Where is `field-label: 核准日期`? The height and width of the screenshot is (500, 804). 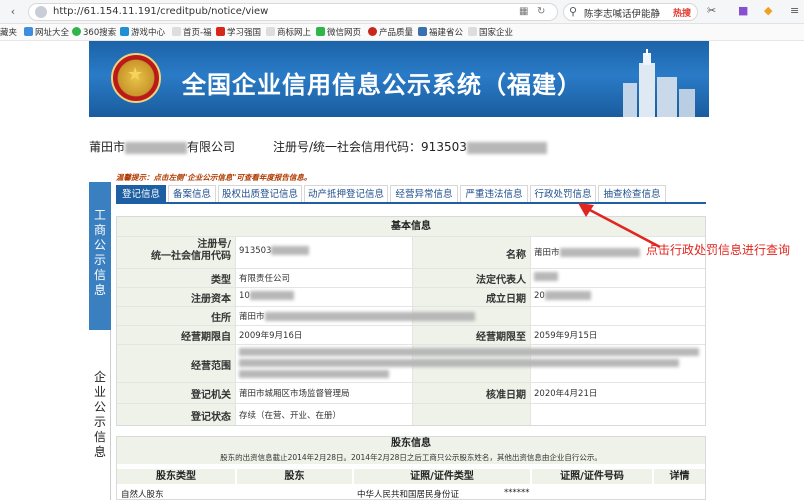
field-label: 核准日期 is located at coordinates (506, 395).